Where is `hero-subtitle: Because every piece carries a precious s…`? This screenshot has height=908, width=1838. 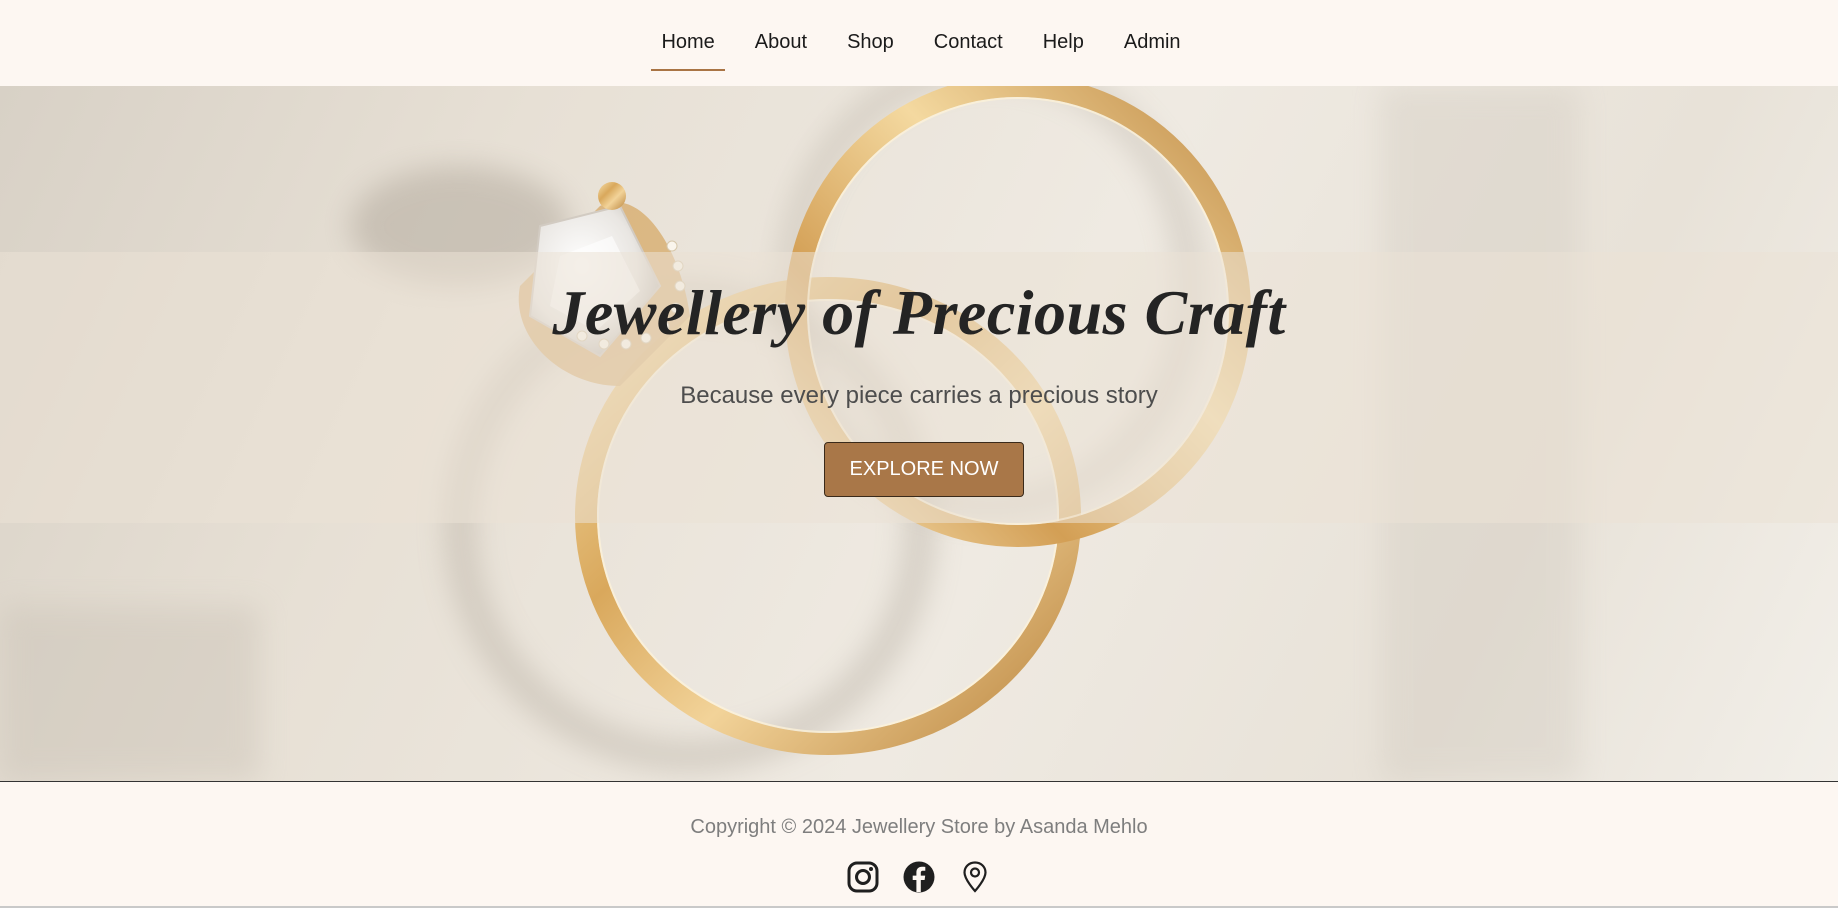
hero-subtitle: Because every piece carries a precious s… is located at coordinates (919, 395).